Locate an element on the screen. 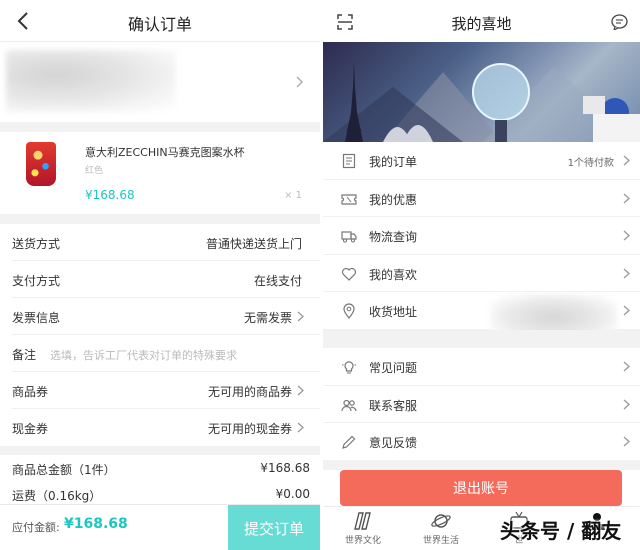  product-price: ¥168.68 is located at coordinates (110, 195).